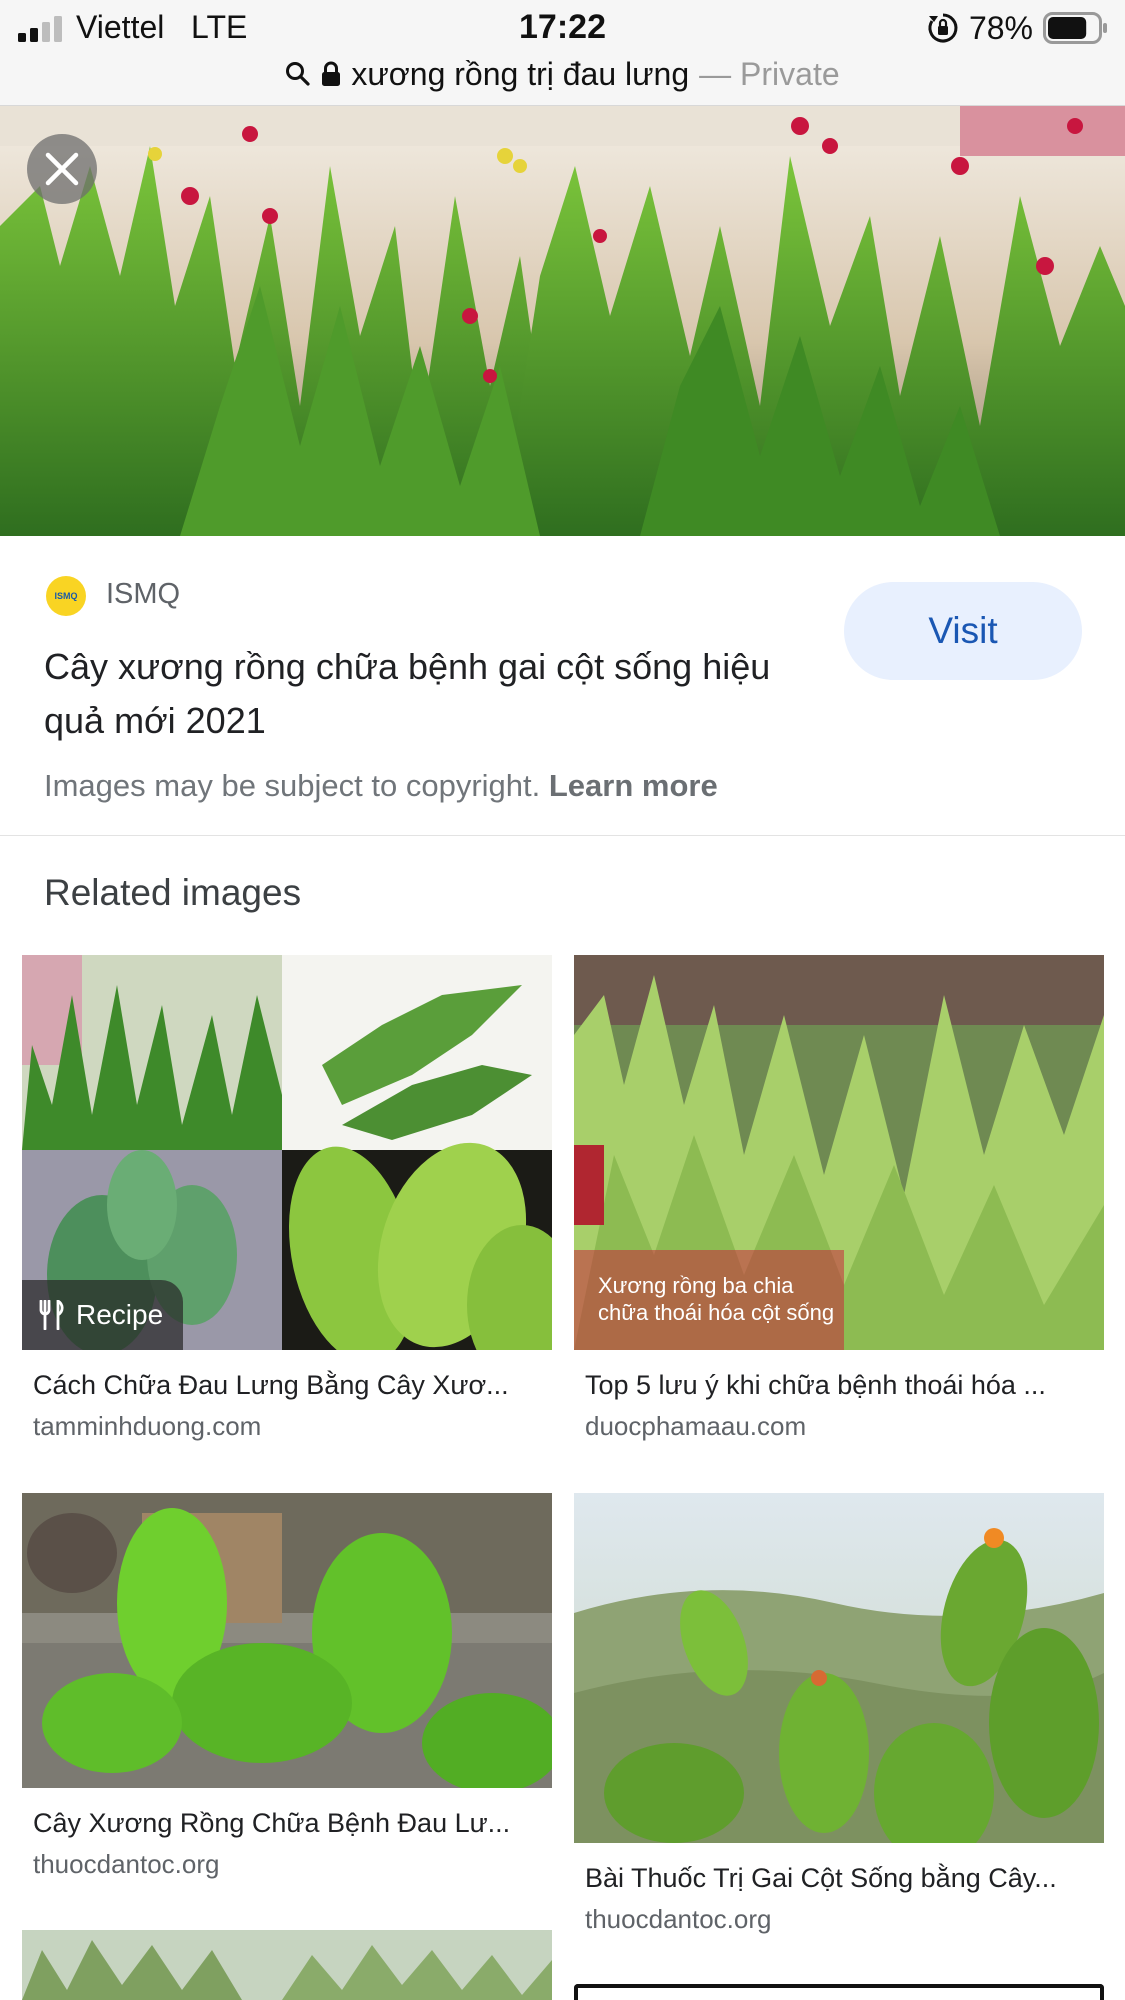  I want to click on partial-photo, so click(287, 1965).